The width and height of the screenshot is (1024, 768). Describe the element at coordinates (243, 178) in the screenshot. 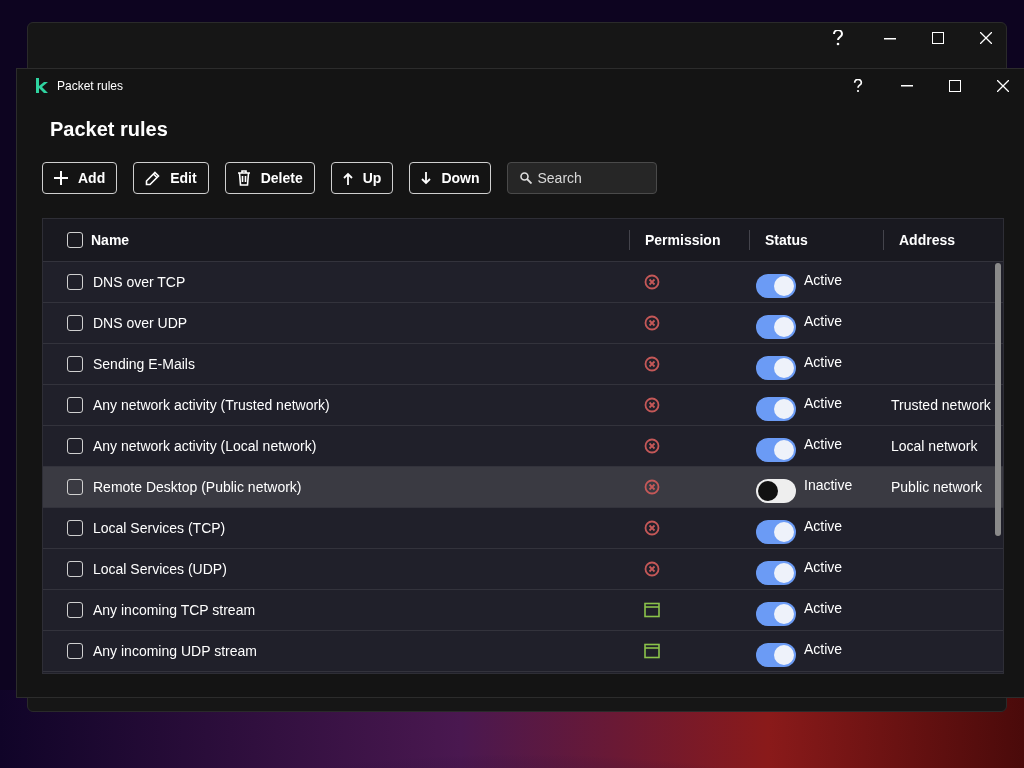

I see `trash-icon` at that location.